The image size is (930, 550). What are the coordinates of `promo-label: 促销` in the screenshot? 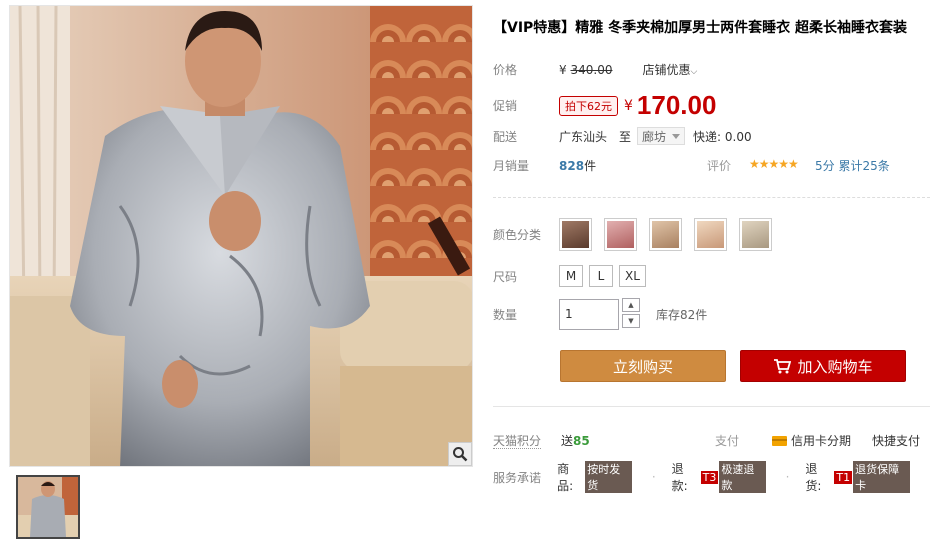 It's located at (505, 106).